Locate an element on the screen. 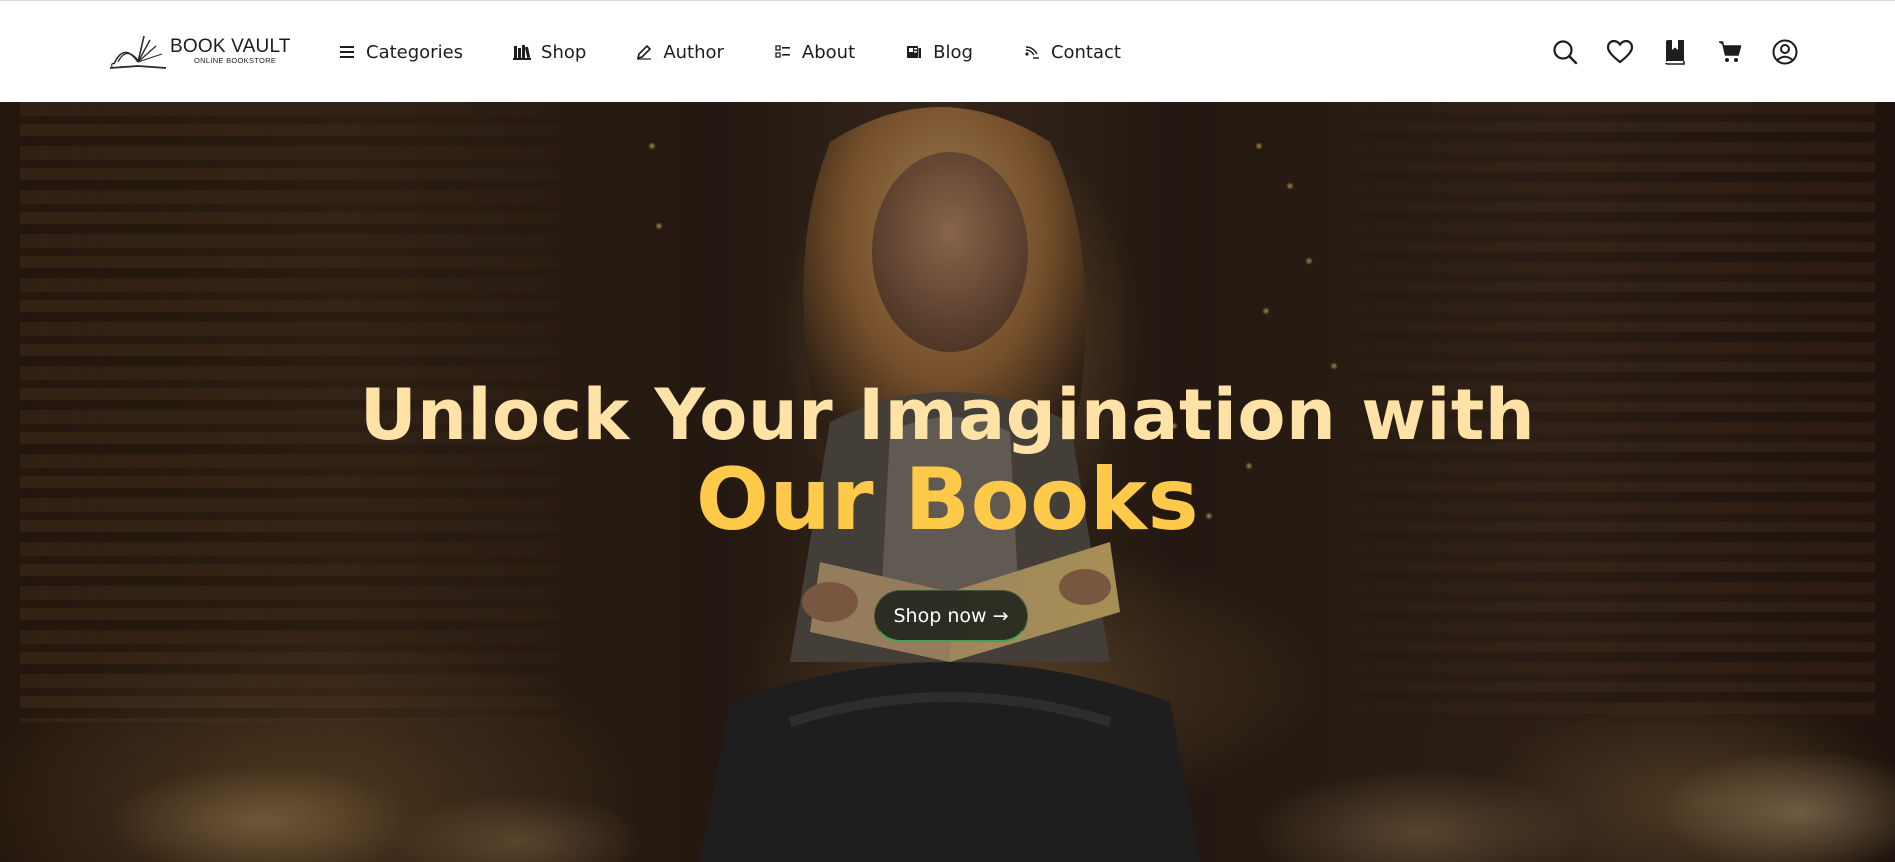 The image size is (1895, 862). nav-item-about: About is located at coordinates (814, 52).